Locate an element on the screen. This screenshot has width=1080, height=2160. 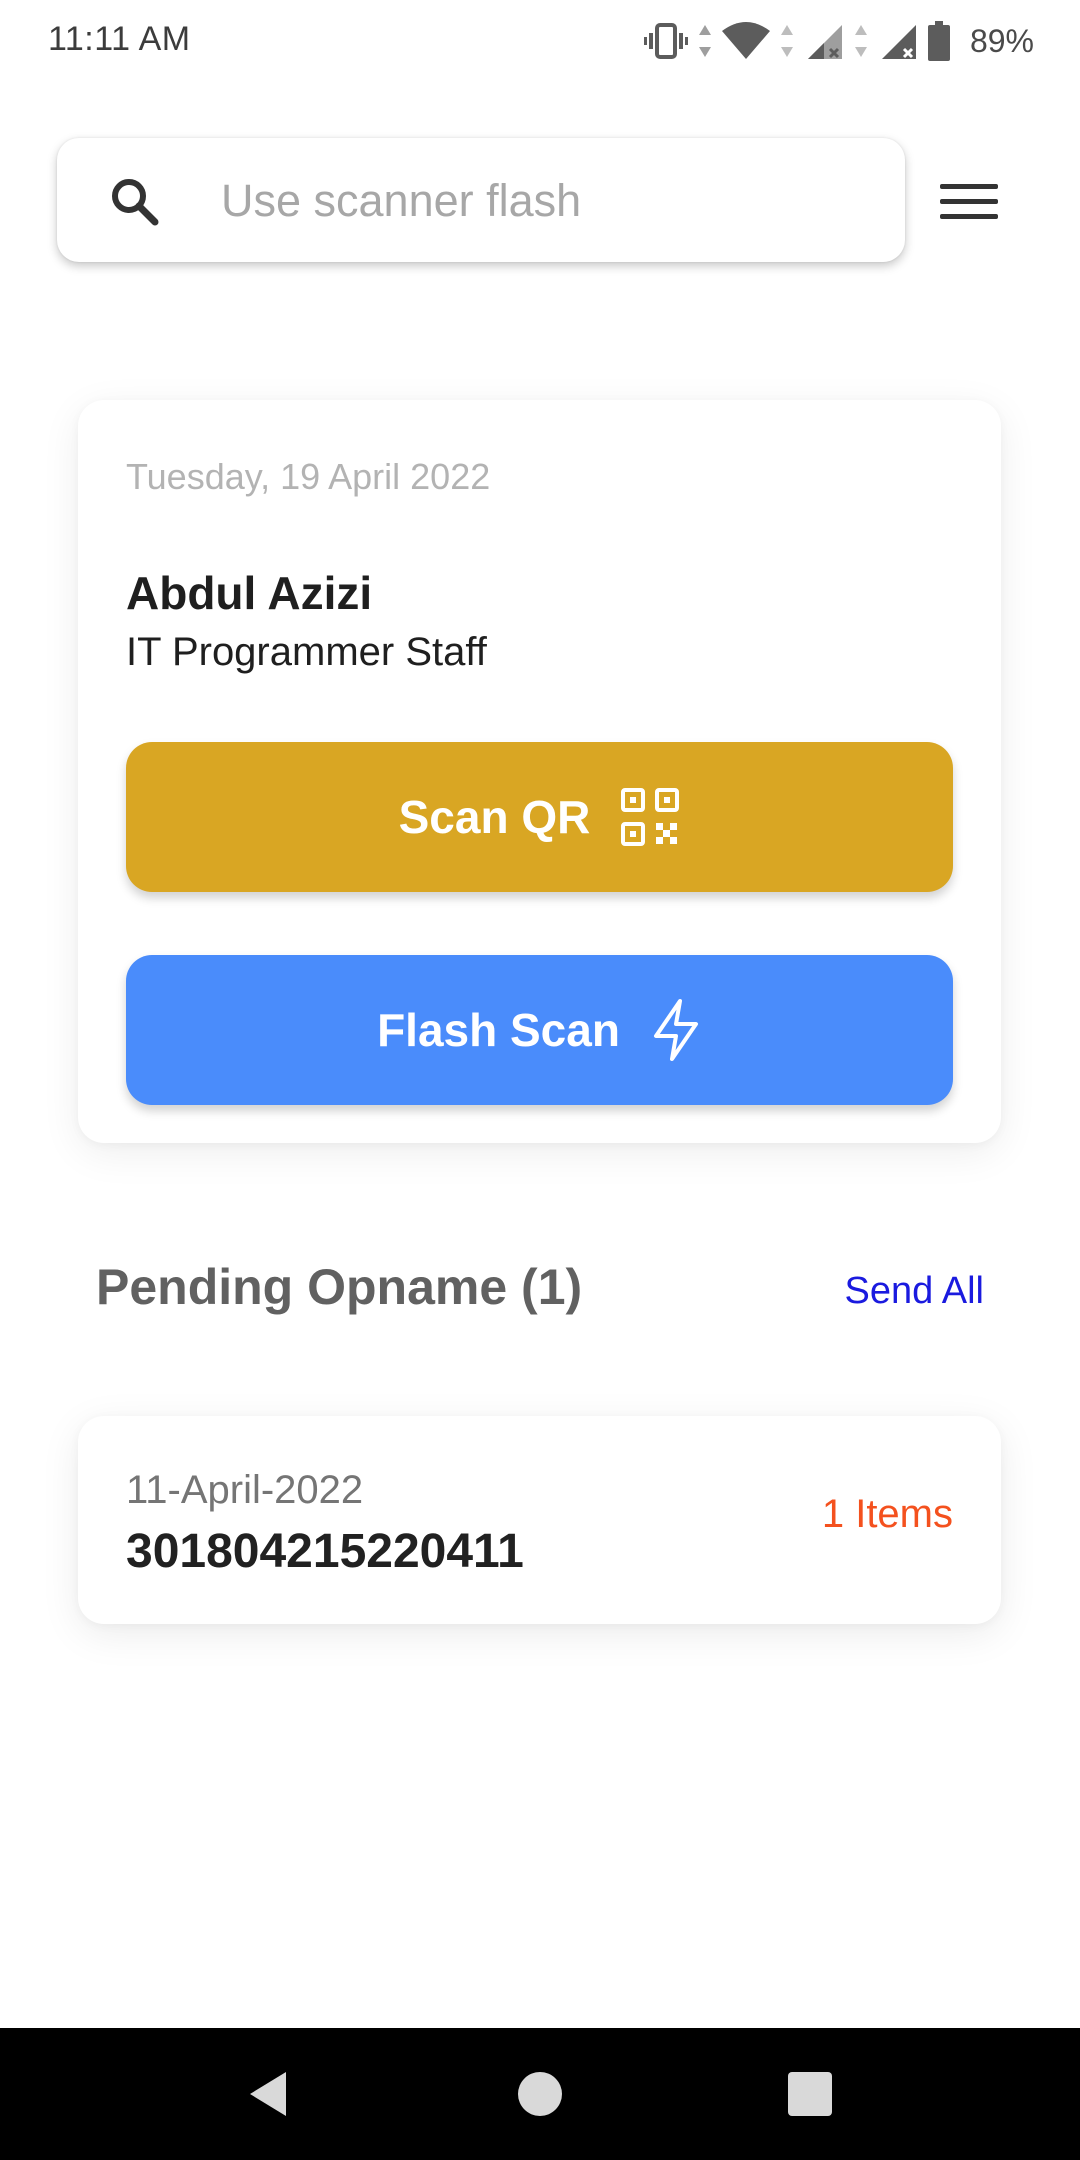
flash-scan-button: Flash Scan is located at coordinates (539, 1030).